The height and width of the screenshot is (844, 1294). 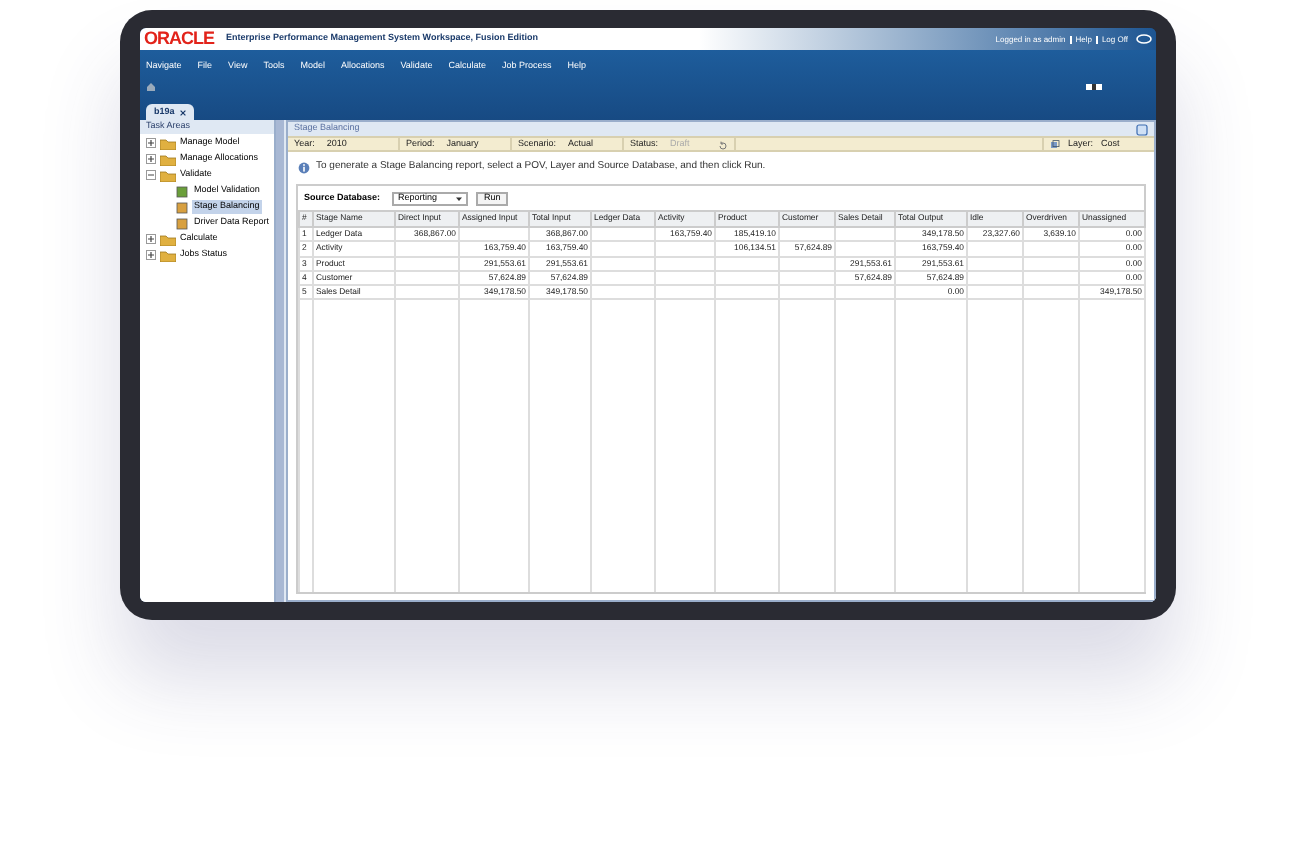 I want to click on info-icon, so click(x=304, y=168).